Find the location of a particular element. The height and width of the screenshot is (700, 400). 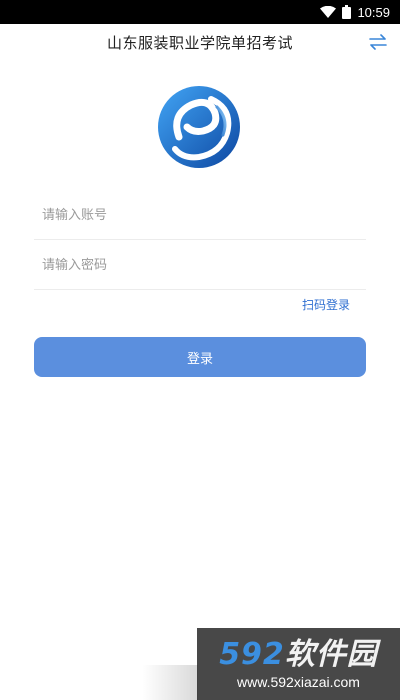

account-field is located at coordinates (200, 216).